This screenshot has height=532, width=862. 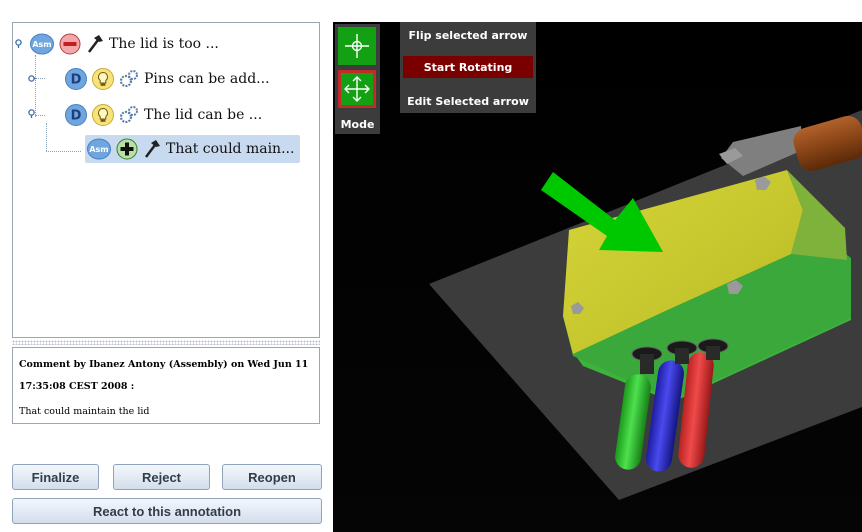 I want to click on start-rotating-button: Start Rotating, so click(x=468, y=67).